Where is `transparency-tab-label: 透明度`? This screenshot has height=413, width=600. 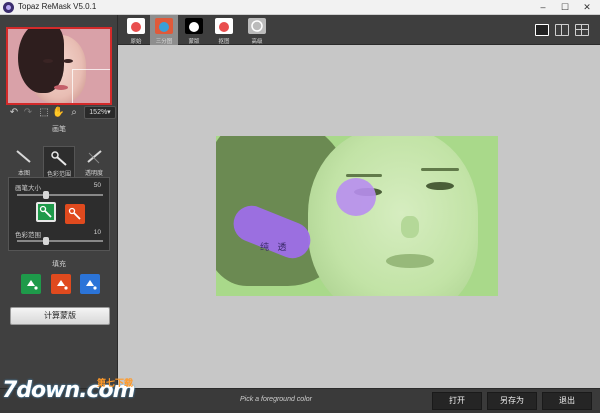
transparency-tab-label: 透明度 is located at coordinates (93, 174).